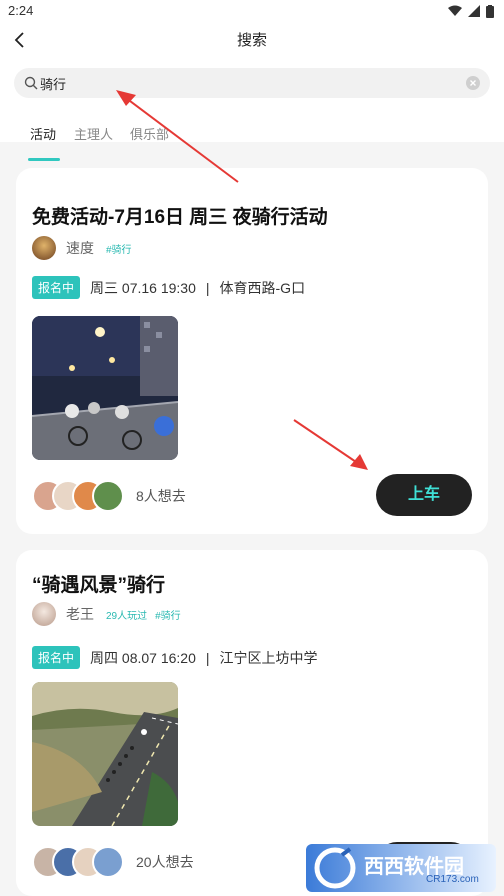 The width and height of the screenshot is (504, 896). I want to click on search-icon, so click(31, 83).